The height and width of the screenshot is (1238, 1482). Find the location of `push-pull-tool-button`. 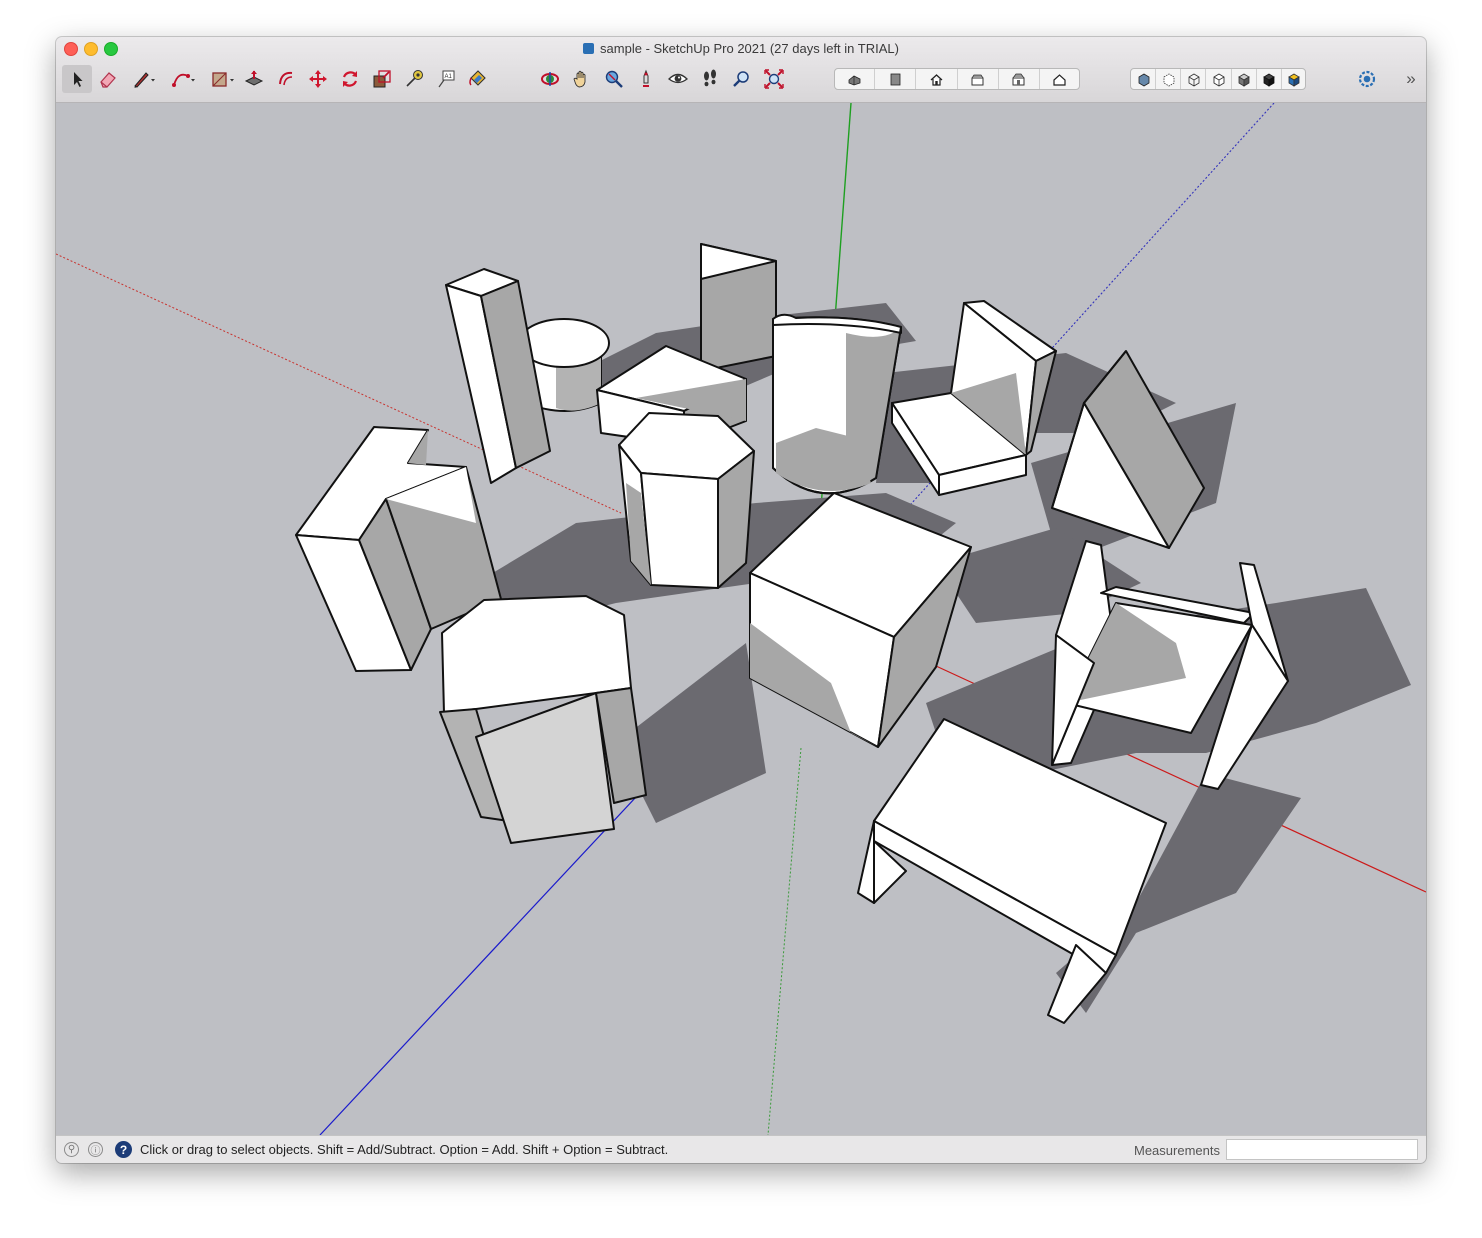

push-pull-tool-button is located at coordinates (254, 79).